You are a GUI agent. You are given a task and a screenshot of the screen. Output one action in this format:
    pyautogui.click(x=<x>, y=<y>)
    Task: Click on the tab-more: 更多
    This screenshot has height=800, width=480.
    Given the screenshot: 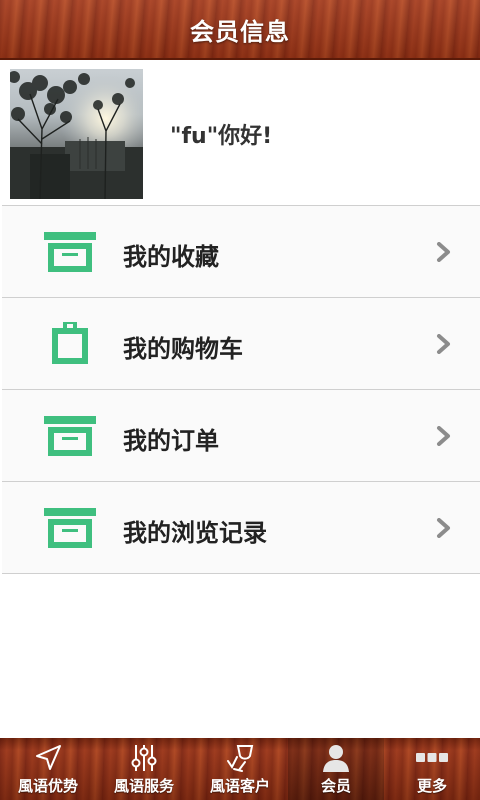 What is the action you would take?
    pyautogui.click(x=432, y=769)
    